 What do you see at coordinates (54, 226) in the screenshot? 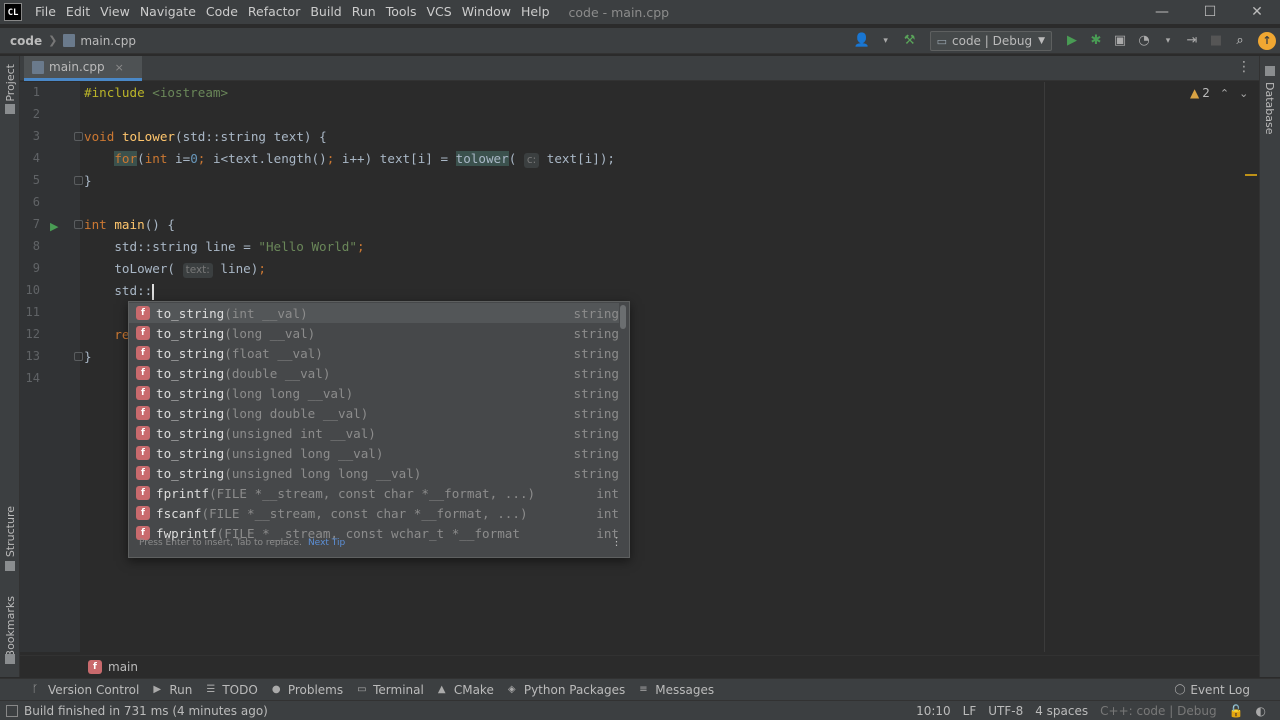
I see `run-gutter-icon: ▶` at bounding box center [54, 226].